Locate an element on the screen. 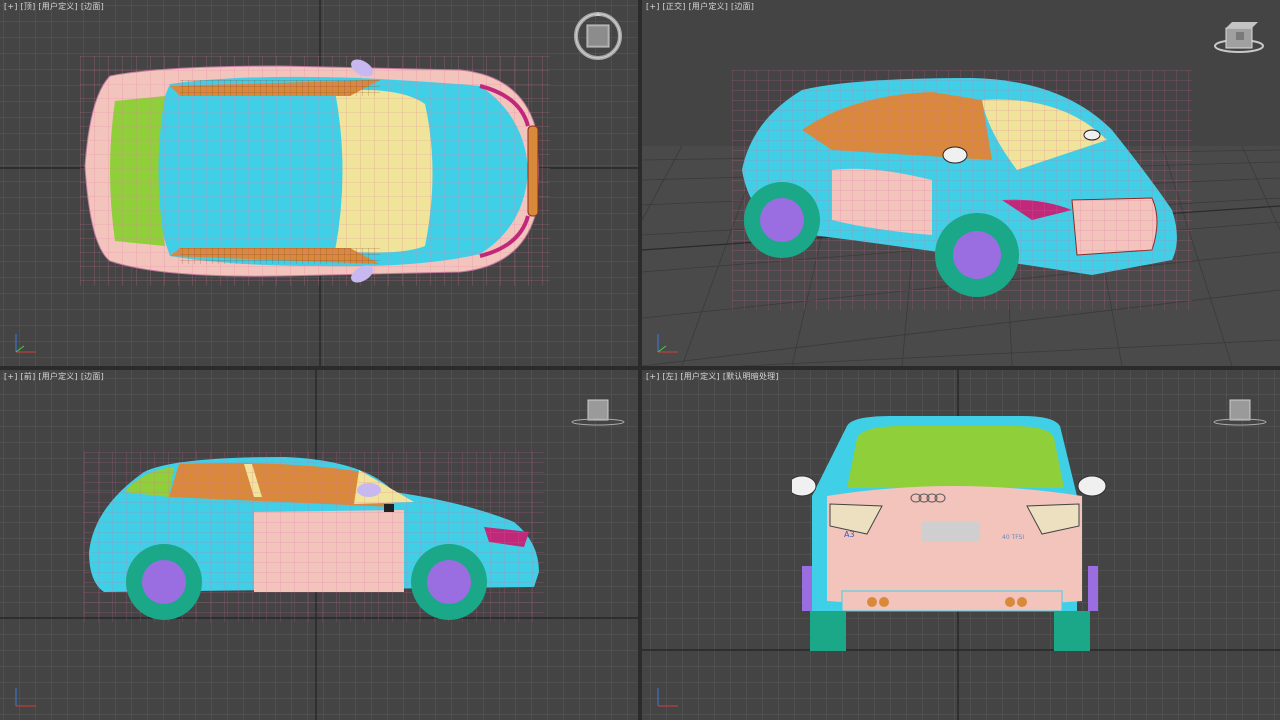 The height and width of the screenshot is (720, 1280). brand-label: A3 is located at coordinates (849, 534).